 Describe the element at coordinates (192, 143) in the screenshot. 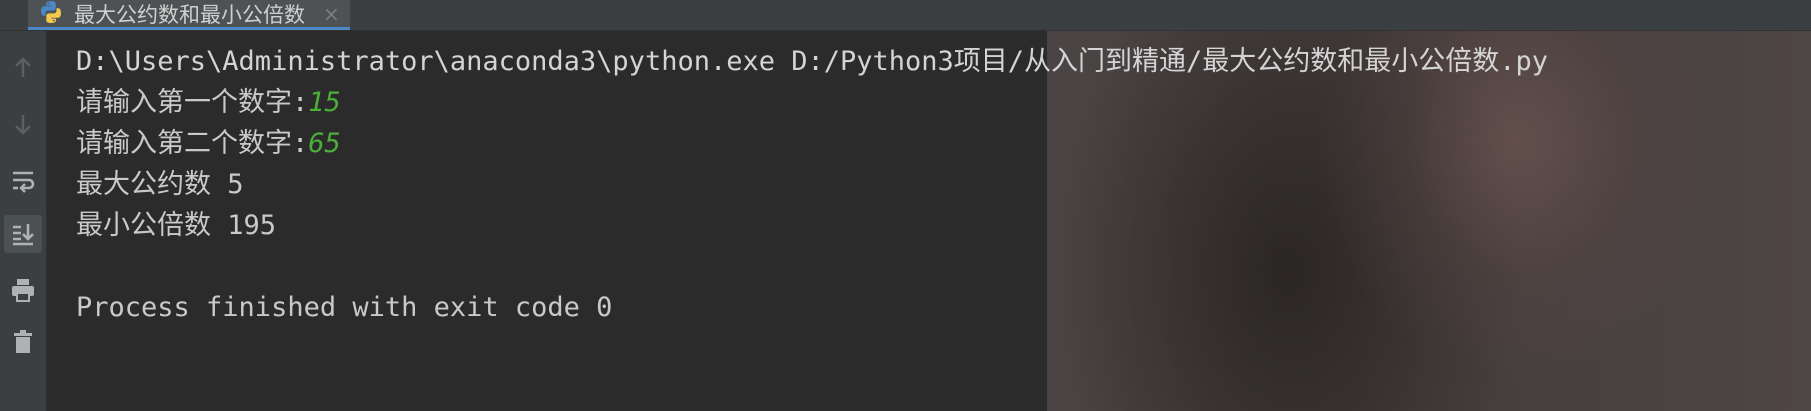

I see `prompt-text: 请输入第二个数字:` at that location.